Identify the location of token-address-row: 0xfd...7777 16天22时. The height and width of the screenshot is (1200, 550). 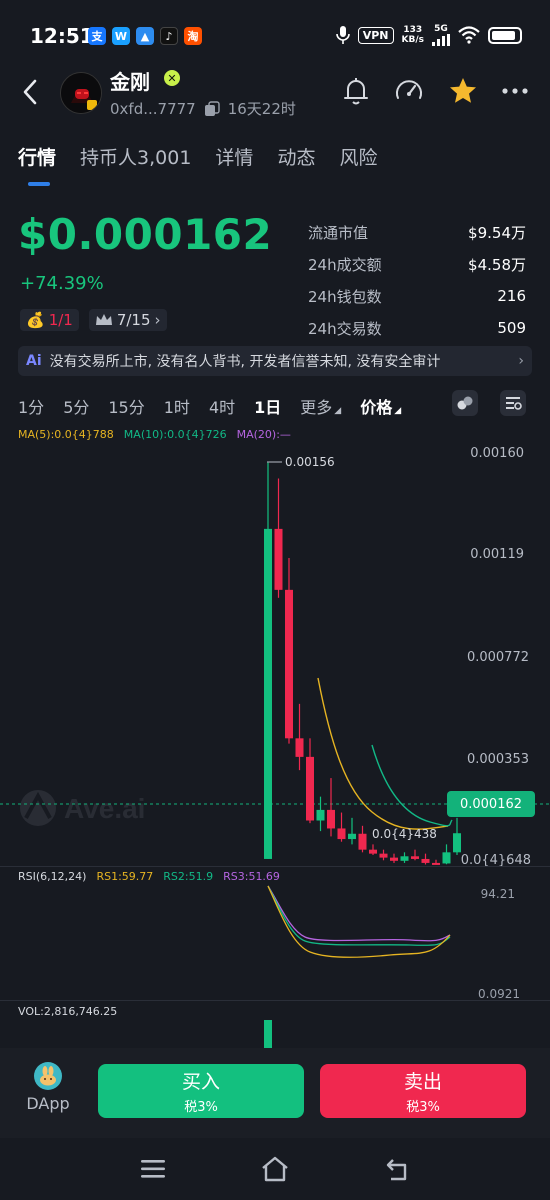
(203, 108).